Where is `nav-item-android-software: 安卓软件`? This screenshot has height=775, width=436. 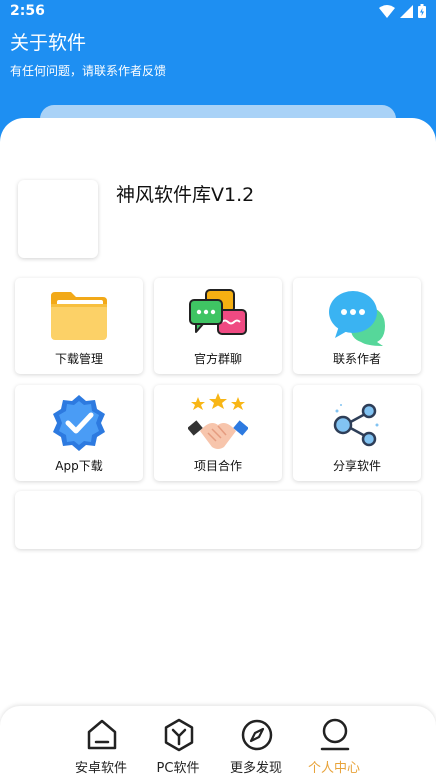
nav-item-android-software: 安卓软件 is located at coordinates (101, 740).